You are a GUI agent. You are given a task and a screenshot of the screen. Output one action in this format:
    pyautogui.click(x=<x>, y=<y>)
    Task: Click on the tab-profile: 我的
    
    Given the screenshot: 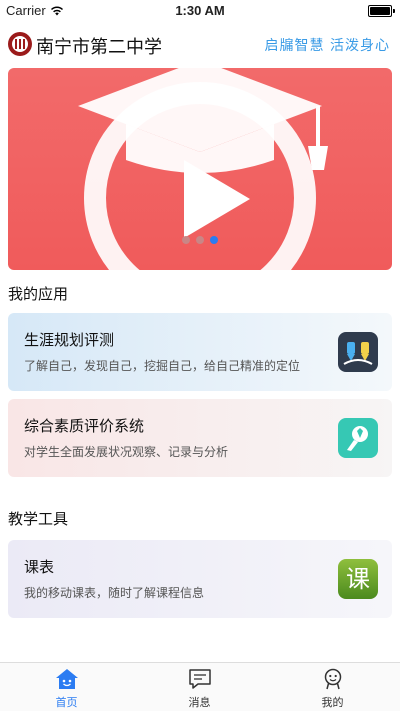 What is the action you would take?
    pyautogui.click(x=332, y=687)
    